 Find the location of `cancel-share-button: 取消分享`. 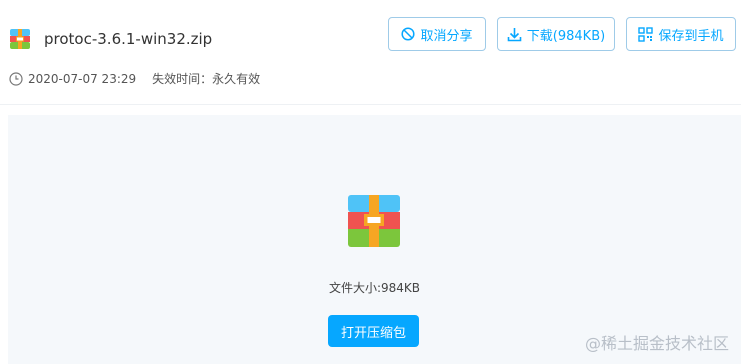

cancel-share-button: 取消分享 is located at coordinates (437, 34).